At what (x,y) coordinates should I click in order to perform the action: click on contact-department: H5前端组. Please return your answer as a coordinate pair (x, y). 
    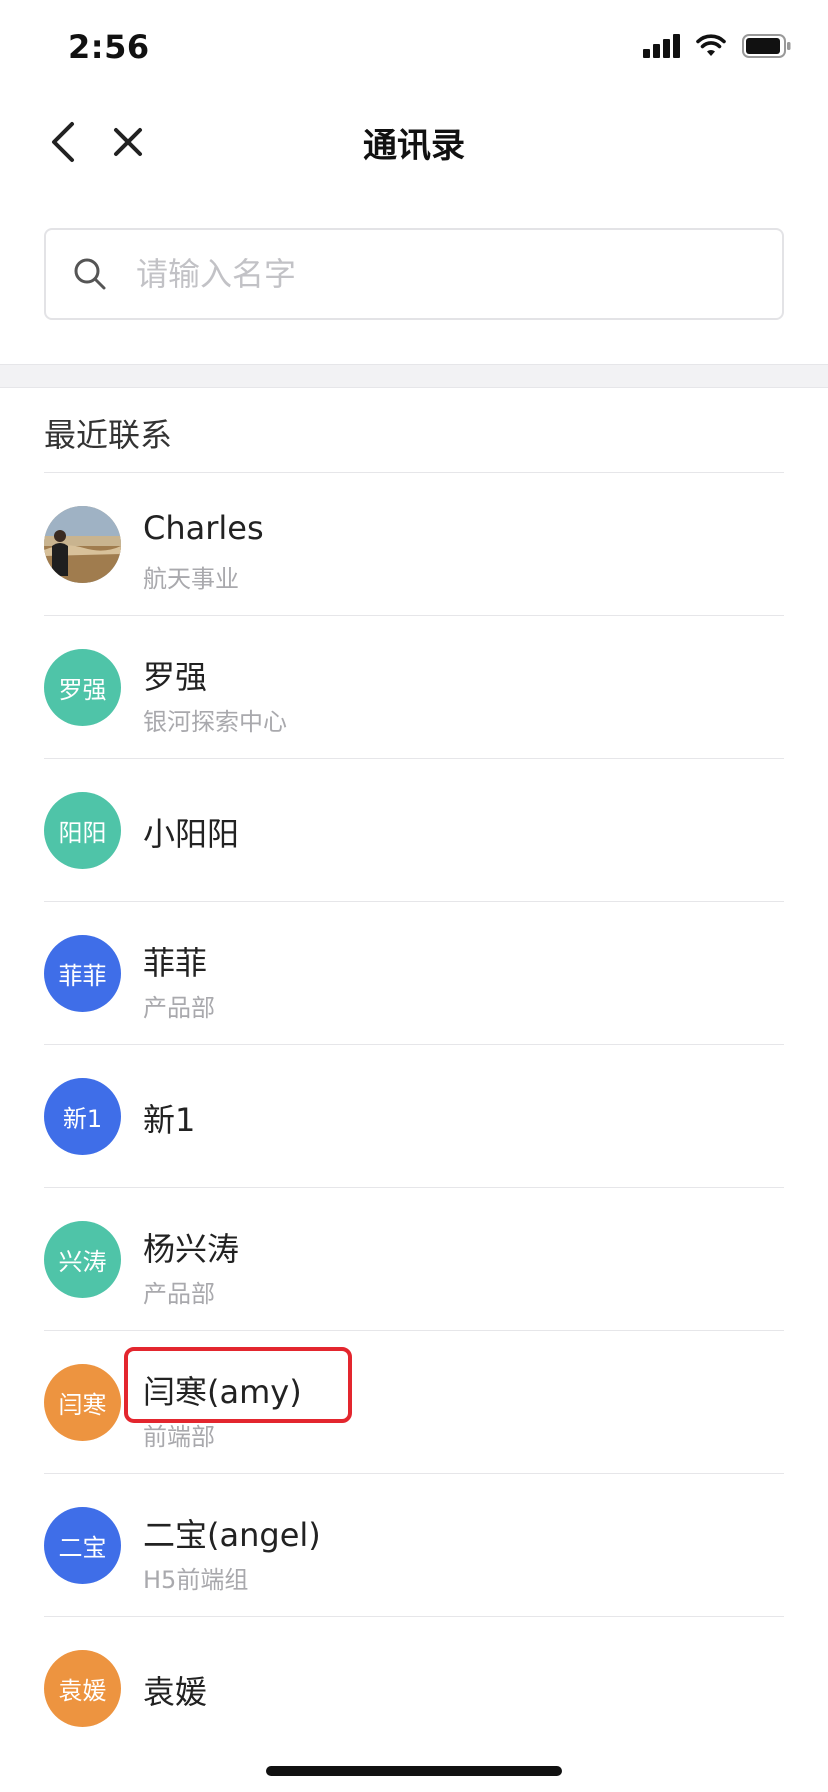
    Looking at the image, I should click on (196, 1580).